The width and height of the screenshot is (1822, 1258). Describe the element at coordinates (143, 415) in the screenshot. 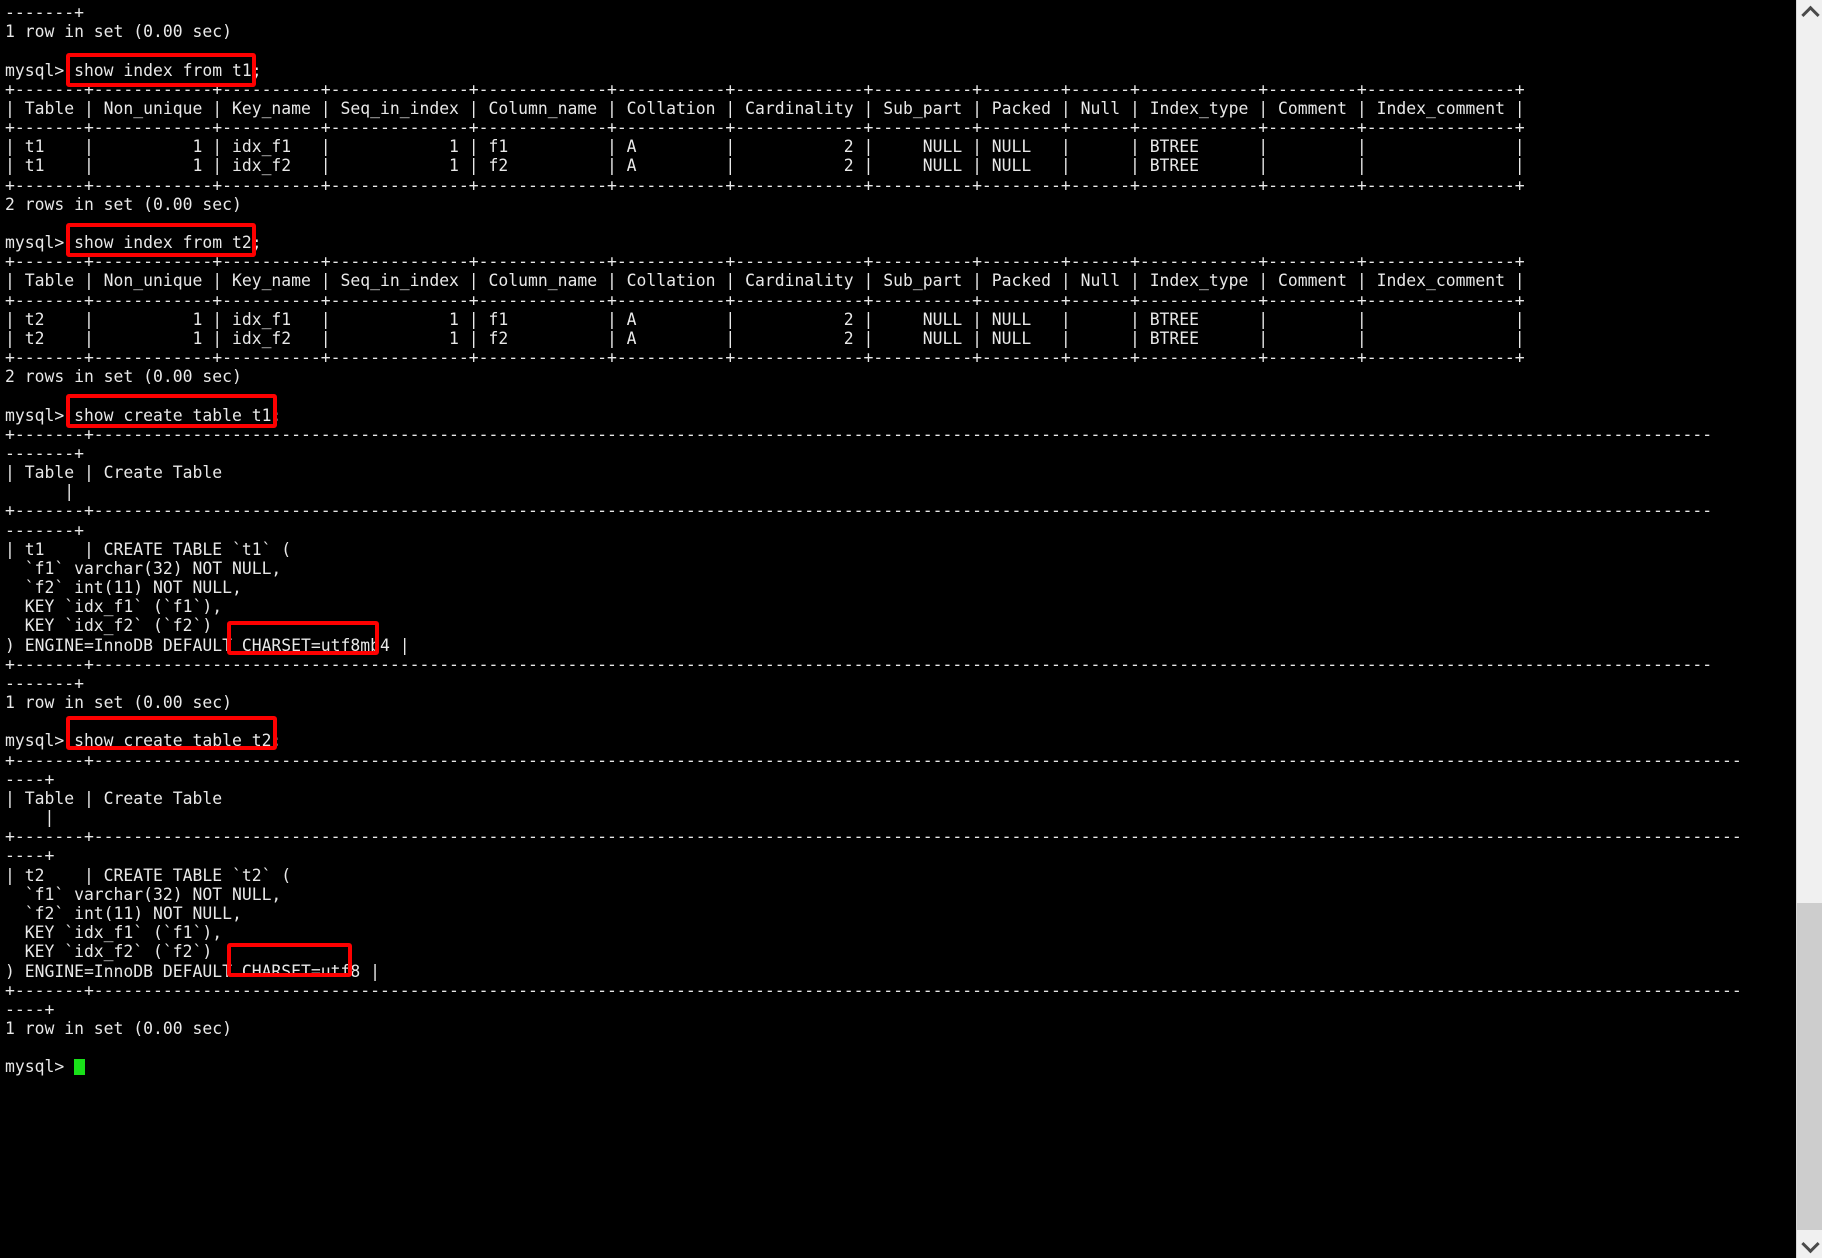

I see `terminal-line: mysql> show create table t1;` at that location.